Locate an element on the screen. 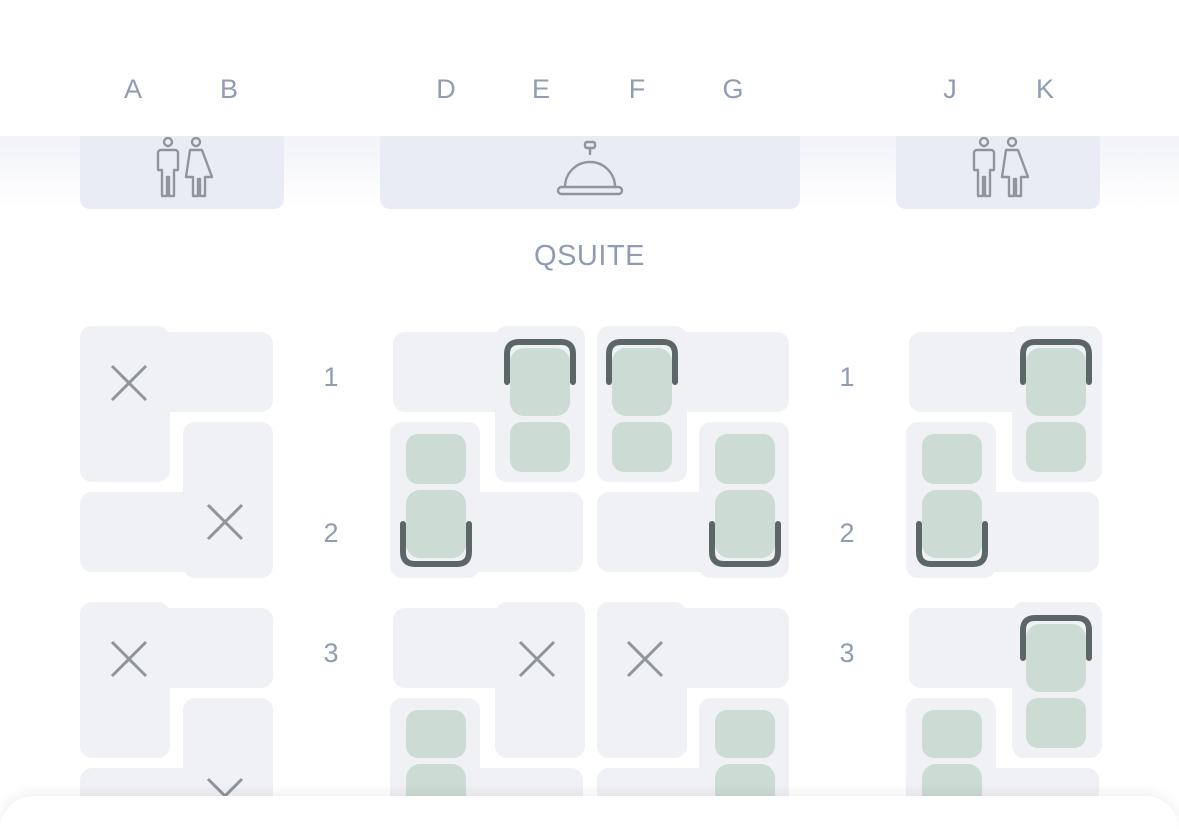 This screenshot has height=836, width=1179. seat-1E is located at coordinates (540, 405).